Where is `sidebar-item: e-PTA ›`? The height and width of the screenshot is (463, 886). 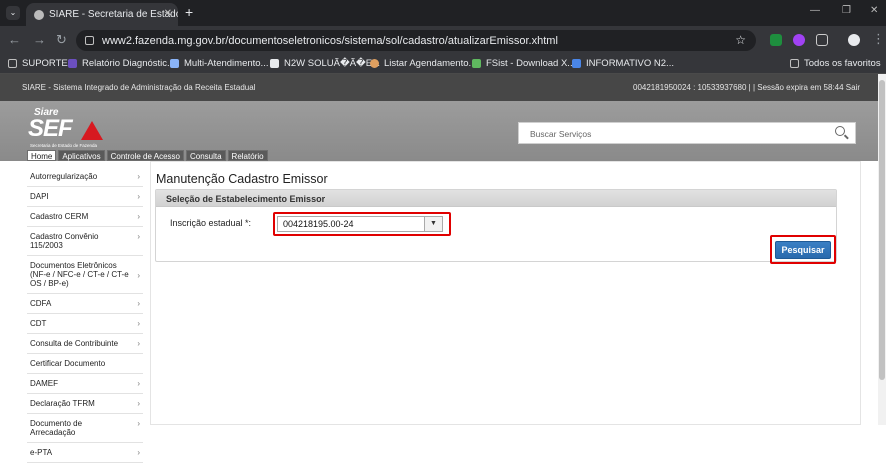
sidebar-item: e-PTA › is located at coordinates (85, 453).